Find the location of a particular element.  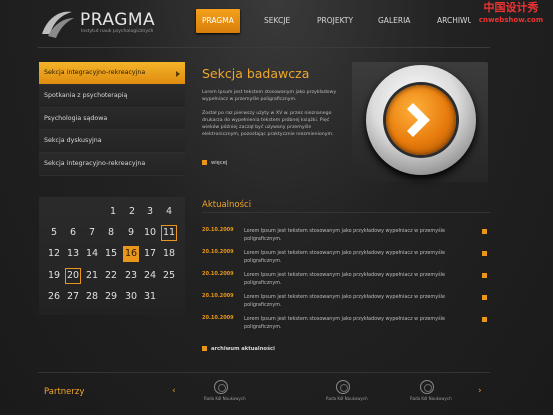

orb-button is located at coordinates (421, 120).